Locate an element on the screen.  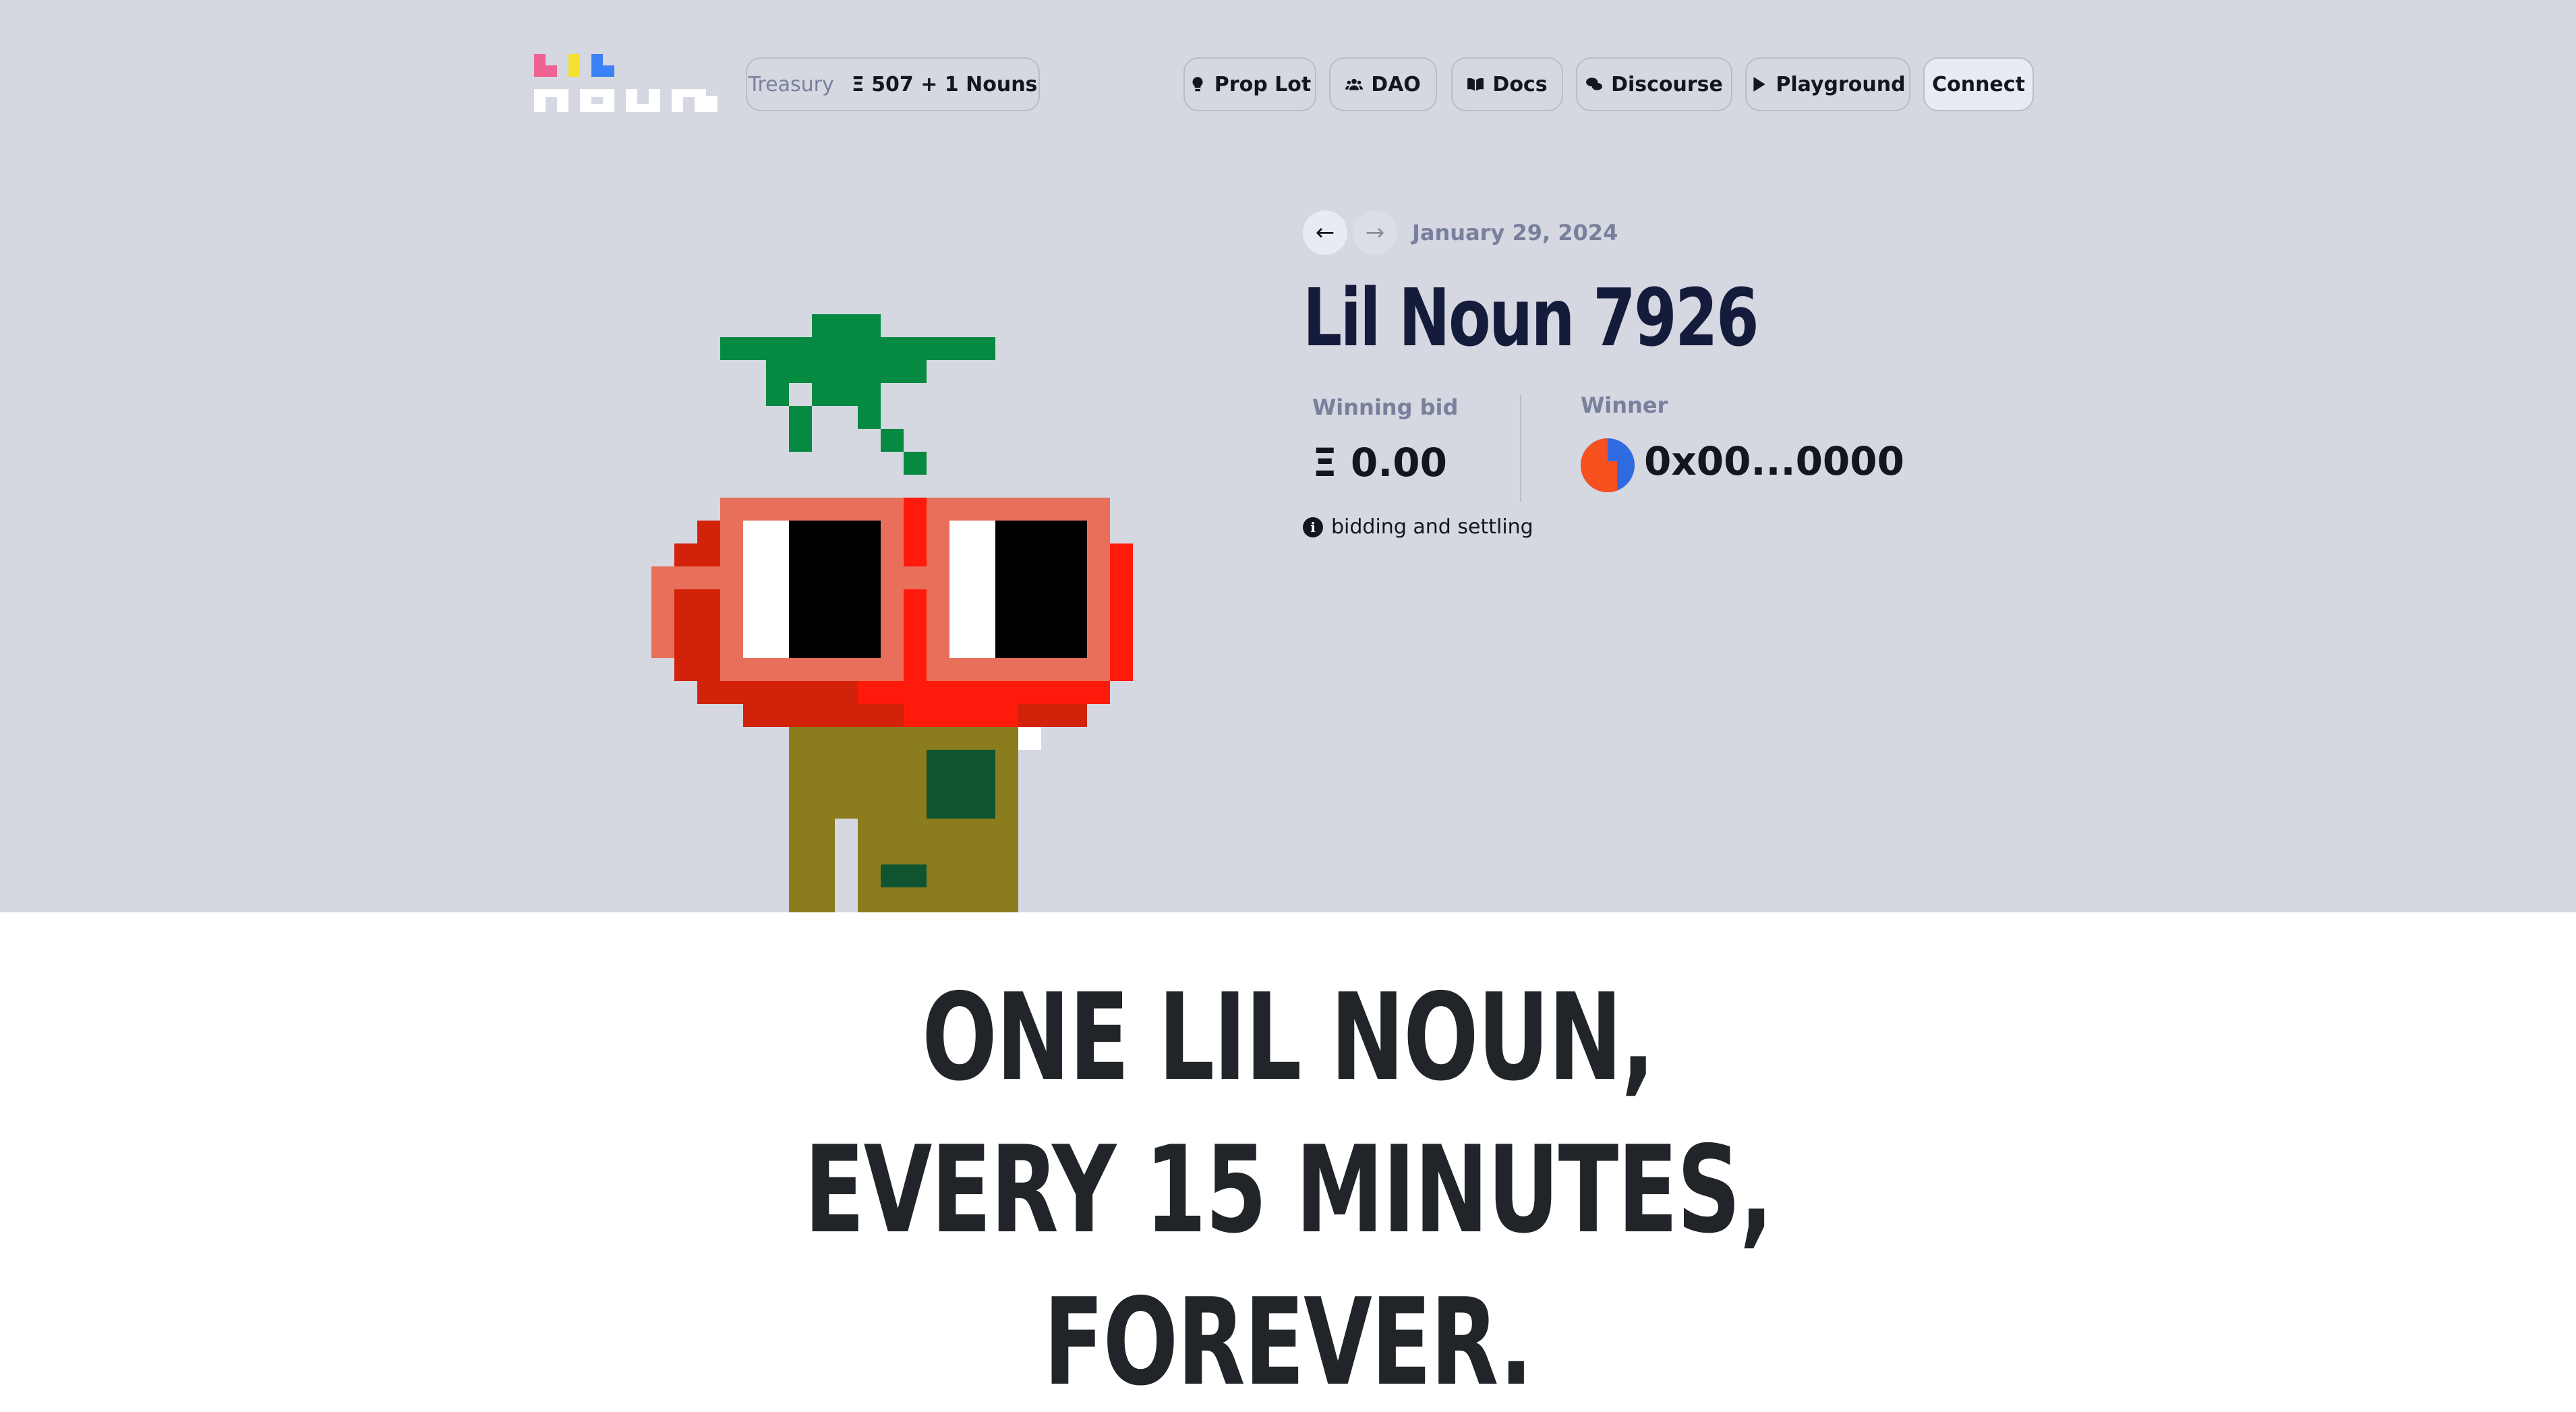
connect-button: Connect is located at coordinates (1979, 84).